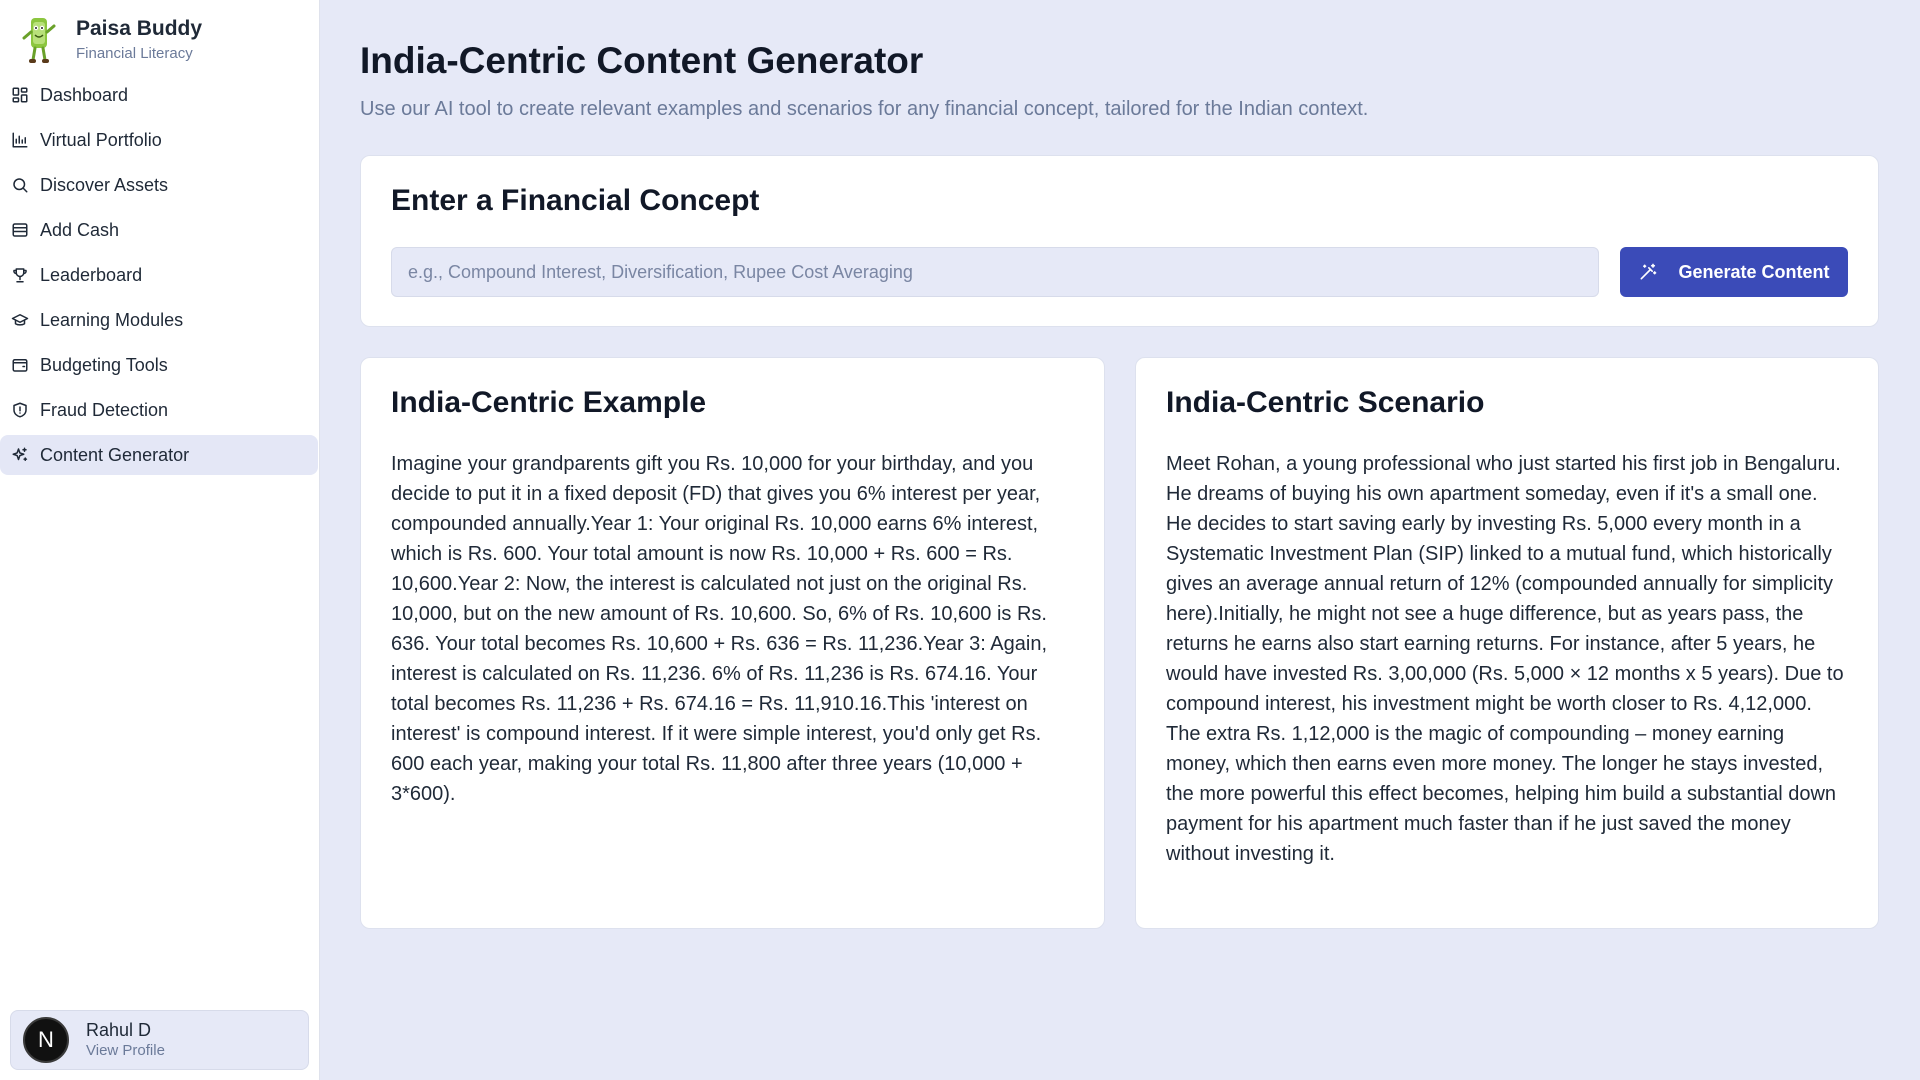  Describe the element at coordinates (104, 184) in the screenshot. I see `sidebar-item-label: Discover Assets` at that location.